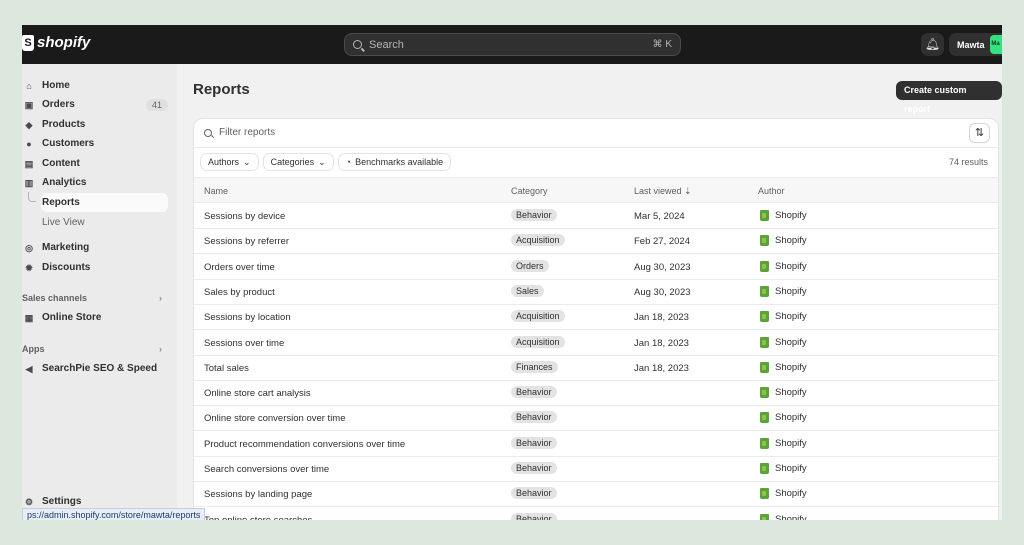  What do you see at coordinates (95, 182) in the screenshot?
I see `sidebar-item-analytics: ▥ Analytics` at bounding box center [95, 182].